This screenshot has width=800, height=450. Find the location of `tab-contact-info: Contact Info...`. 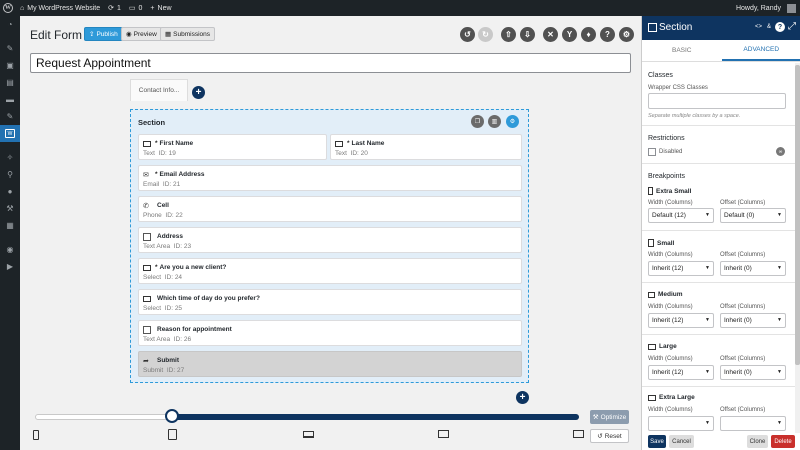

tab-contact-info: Contact Info... is located at coordinates (159, 90).